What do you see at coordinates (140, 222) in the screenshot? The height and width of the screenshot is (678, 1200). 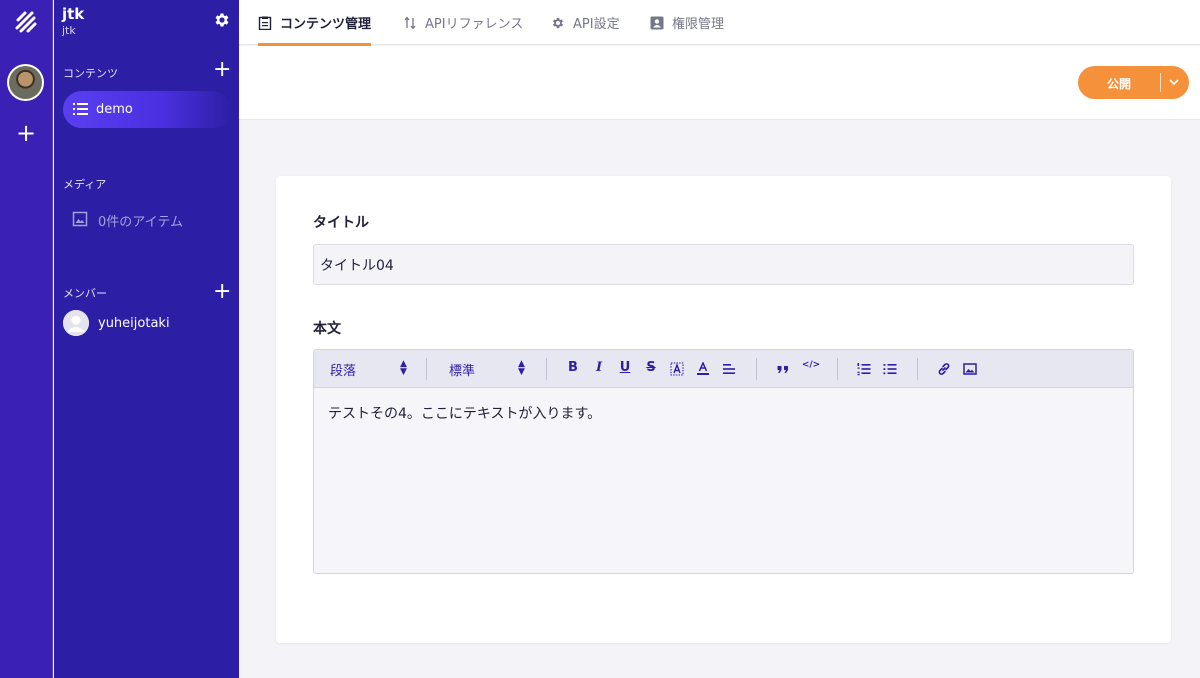 I see `sidebar-item-label: 0件のアイテム` at bounding box center [140, 222].